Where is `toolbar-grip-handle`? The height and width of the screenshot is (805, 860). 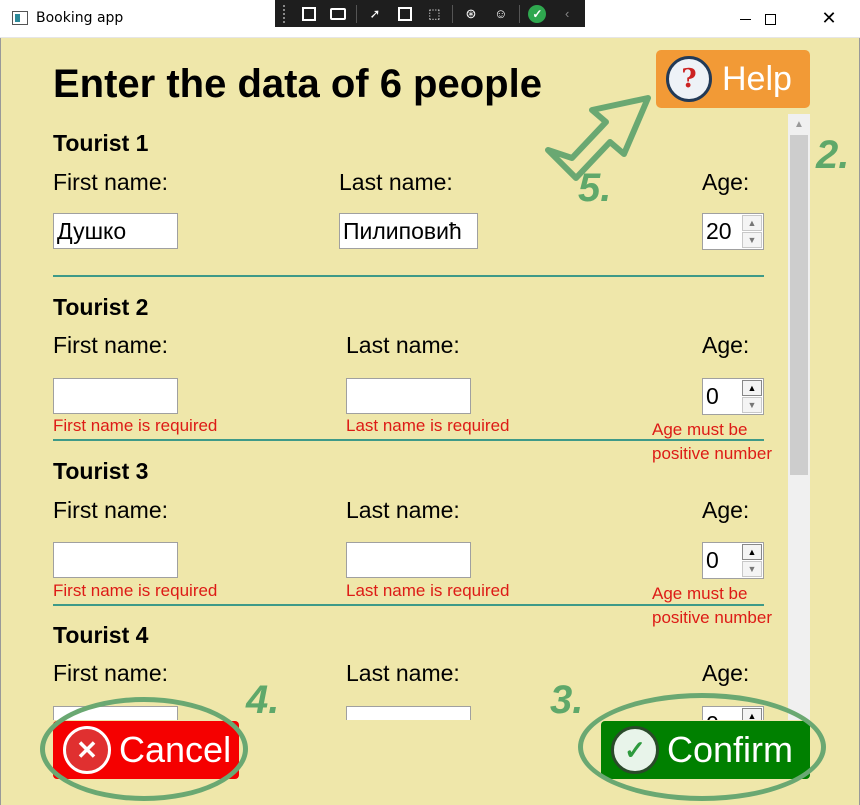 toolbar-grip-handle is located at coordinates (286, 13).